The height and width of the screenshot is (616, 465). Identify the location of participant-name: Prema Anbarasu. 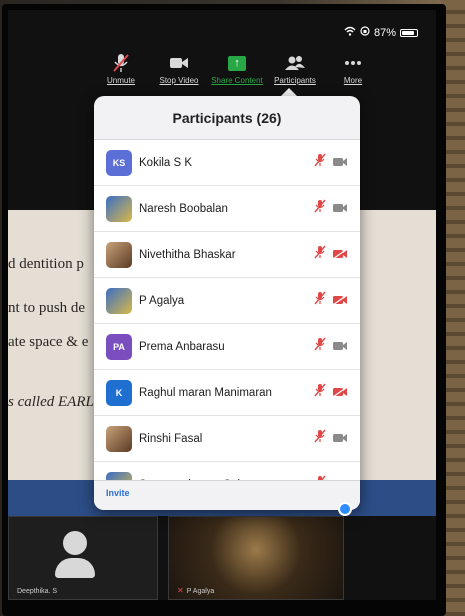
(182, 346).